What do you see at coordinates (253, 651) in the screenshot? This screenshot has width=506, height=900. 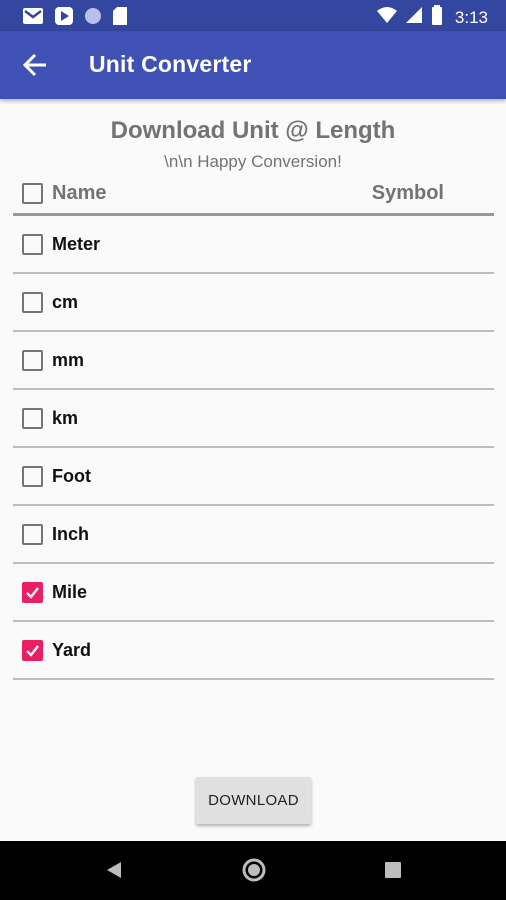 I see `unit-row: Yard` at bounding box center [253, 651].